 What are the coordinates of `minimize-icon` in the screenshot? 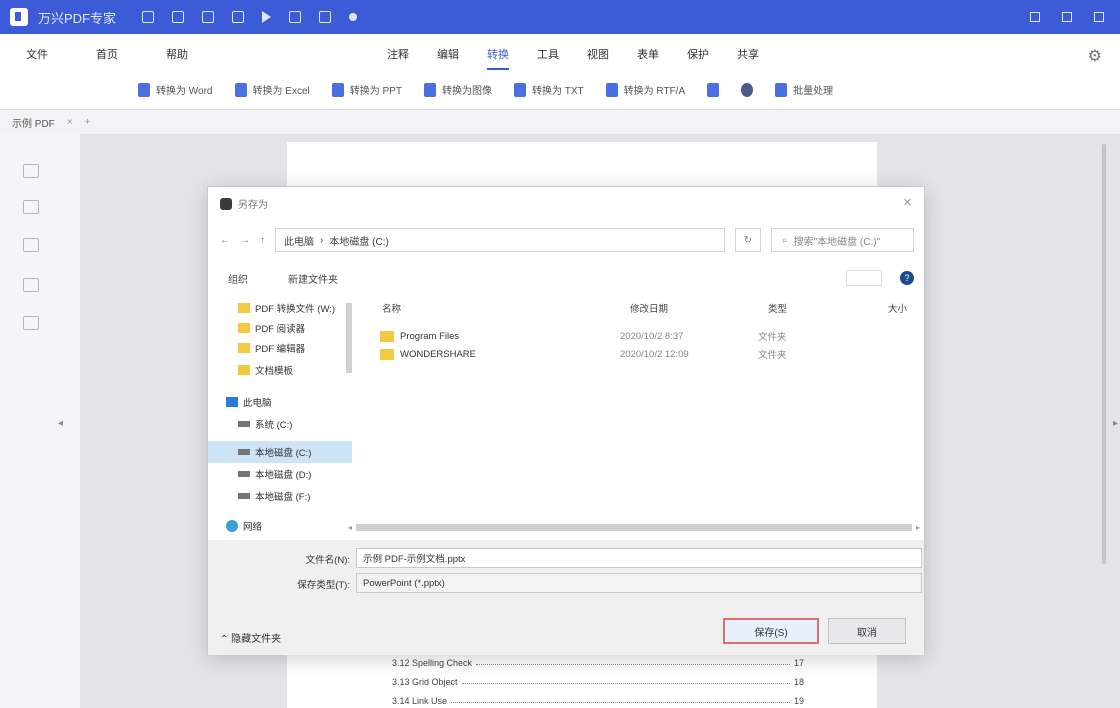 It's located at (1035, 17).